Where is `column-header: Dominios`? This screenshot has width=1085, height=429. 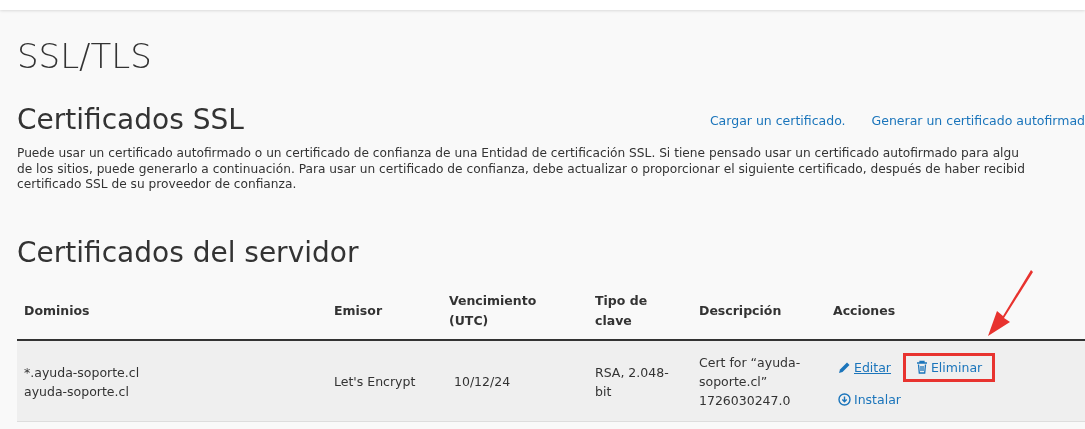
column-header: Dominios is located at coordinates (57, 310).